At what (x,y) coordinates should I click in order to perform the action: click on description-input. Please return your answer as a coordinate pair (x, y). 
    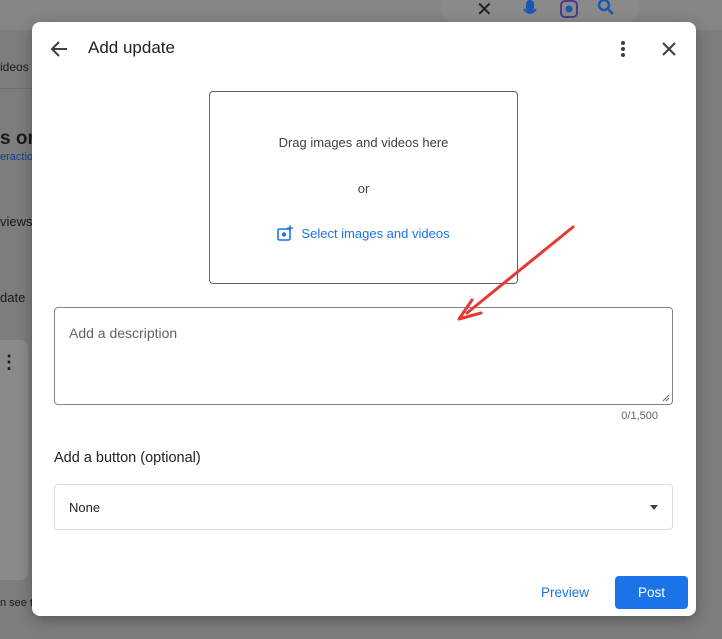
    Looking at the image, I should click on (363, 356).